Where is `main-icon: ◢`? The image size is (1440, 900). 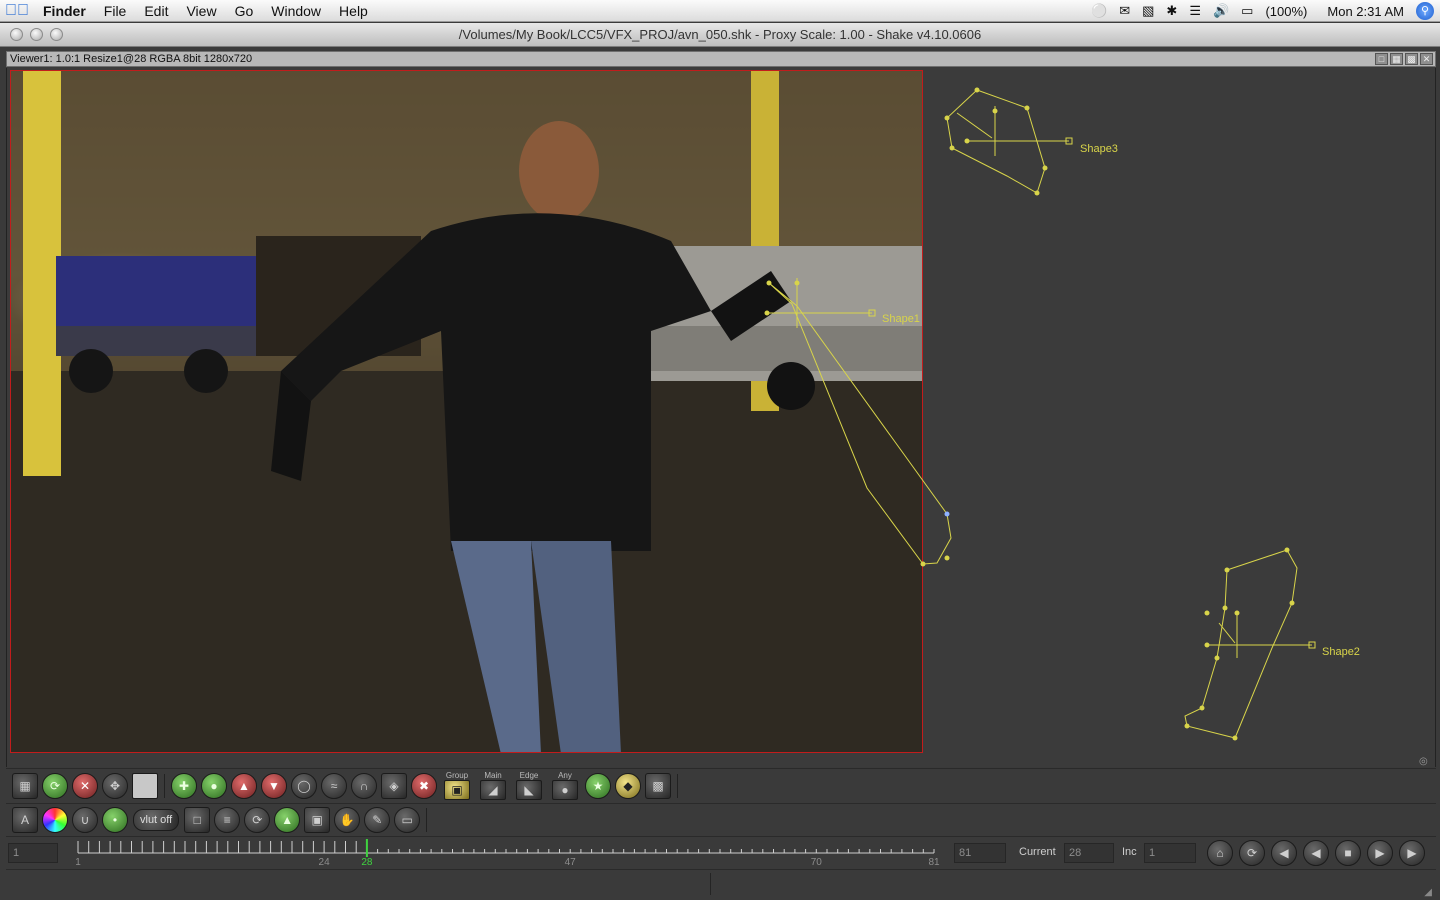 main-icon: ◢ is located at coordinates (493, 790).